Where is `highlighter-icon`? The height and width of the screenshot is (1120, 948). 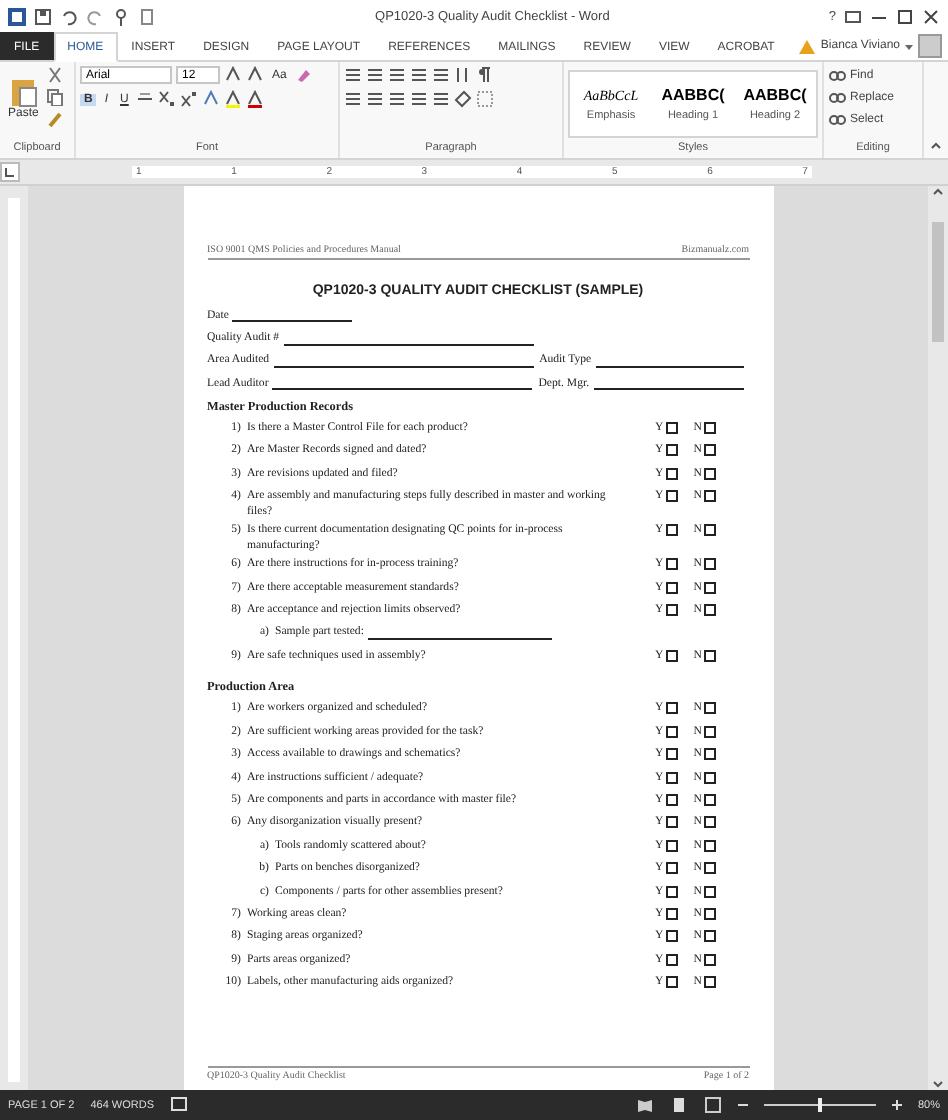 highlighter-icon is located at coordinates (233, 99).